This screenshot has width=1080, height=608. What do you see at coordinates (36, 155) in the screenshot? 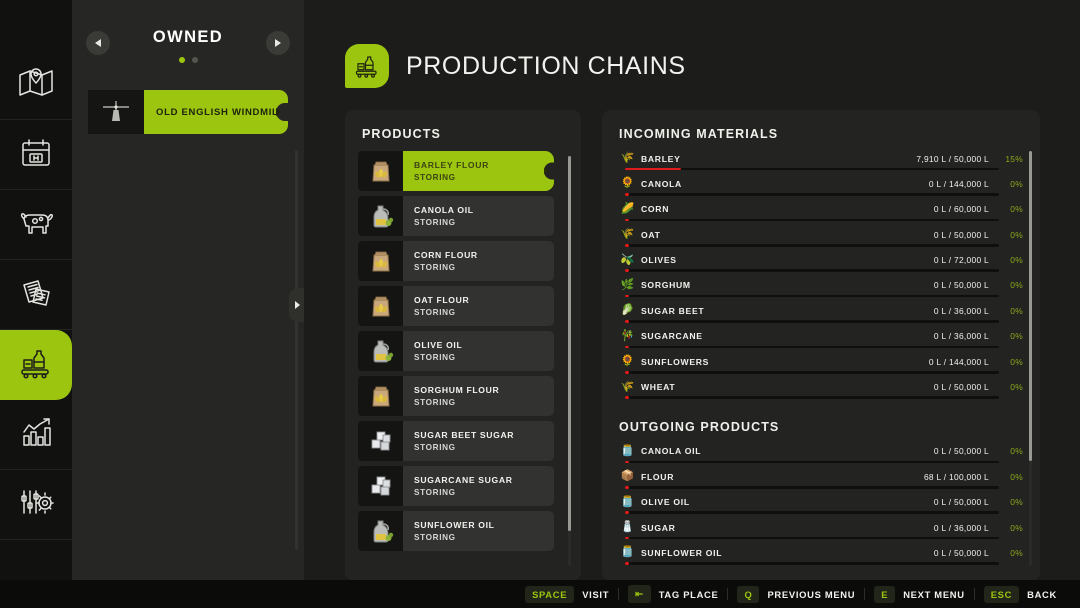
I see `sidebar-item-calendar` at bounding box center [36, 155].